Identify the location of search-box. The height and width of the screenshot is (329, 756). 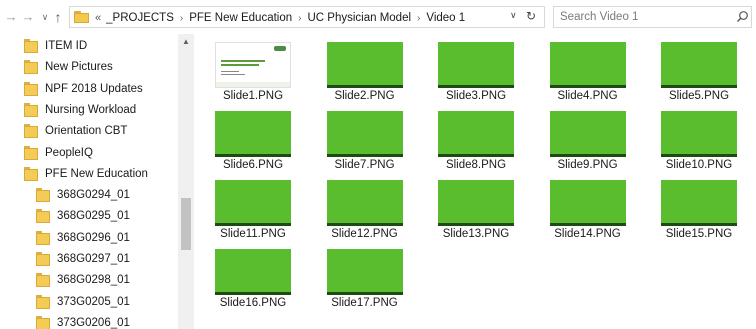
(652, 17).